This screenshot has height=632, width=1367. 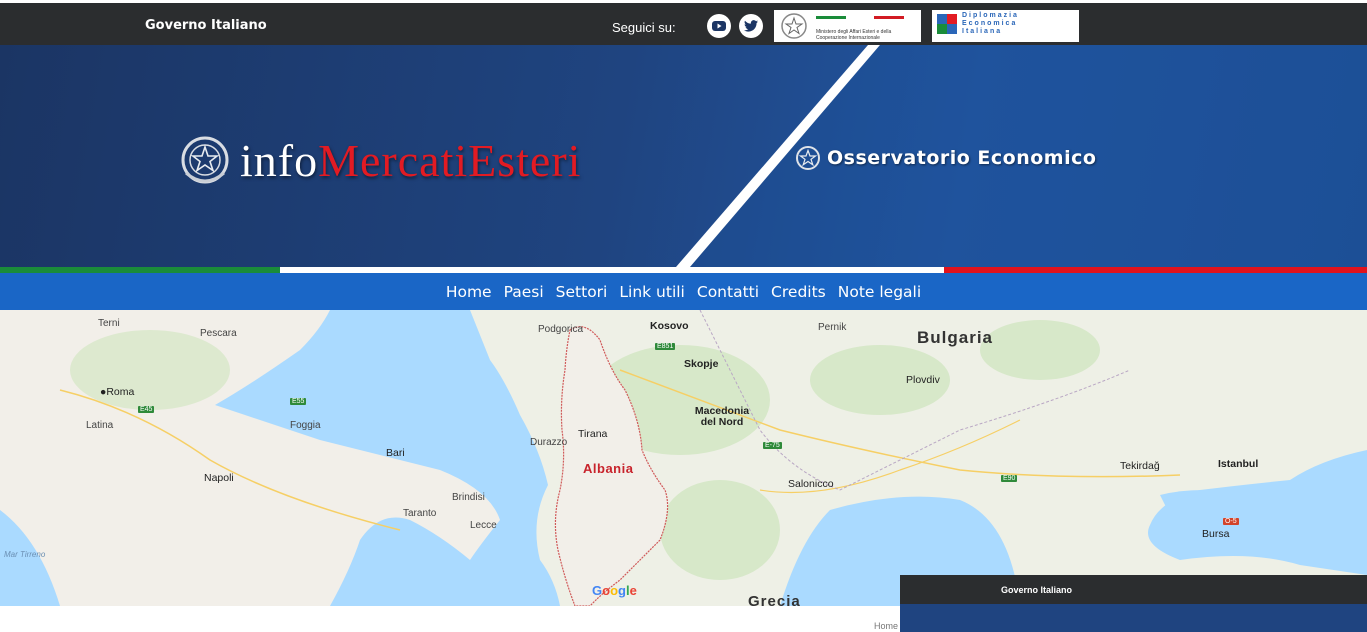 What do you see at coordinates (608, 468) in the screenshot?
I see `map-label-albania: Albania` at bounding box center [608, 468].